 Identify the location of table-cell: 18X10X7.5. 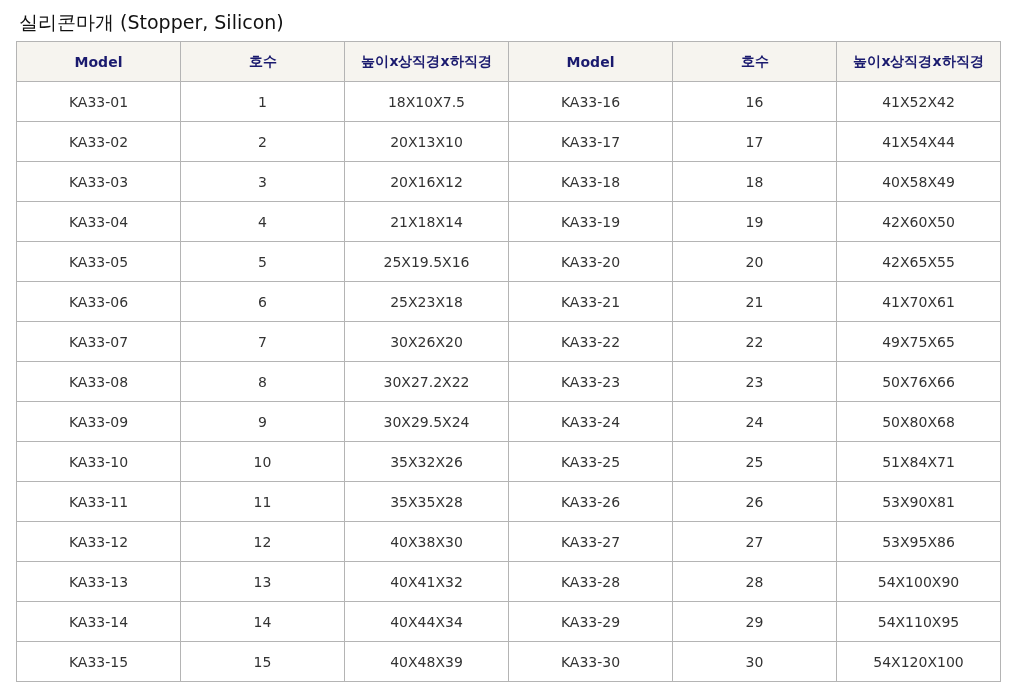
(426, 101).